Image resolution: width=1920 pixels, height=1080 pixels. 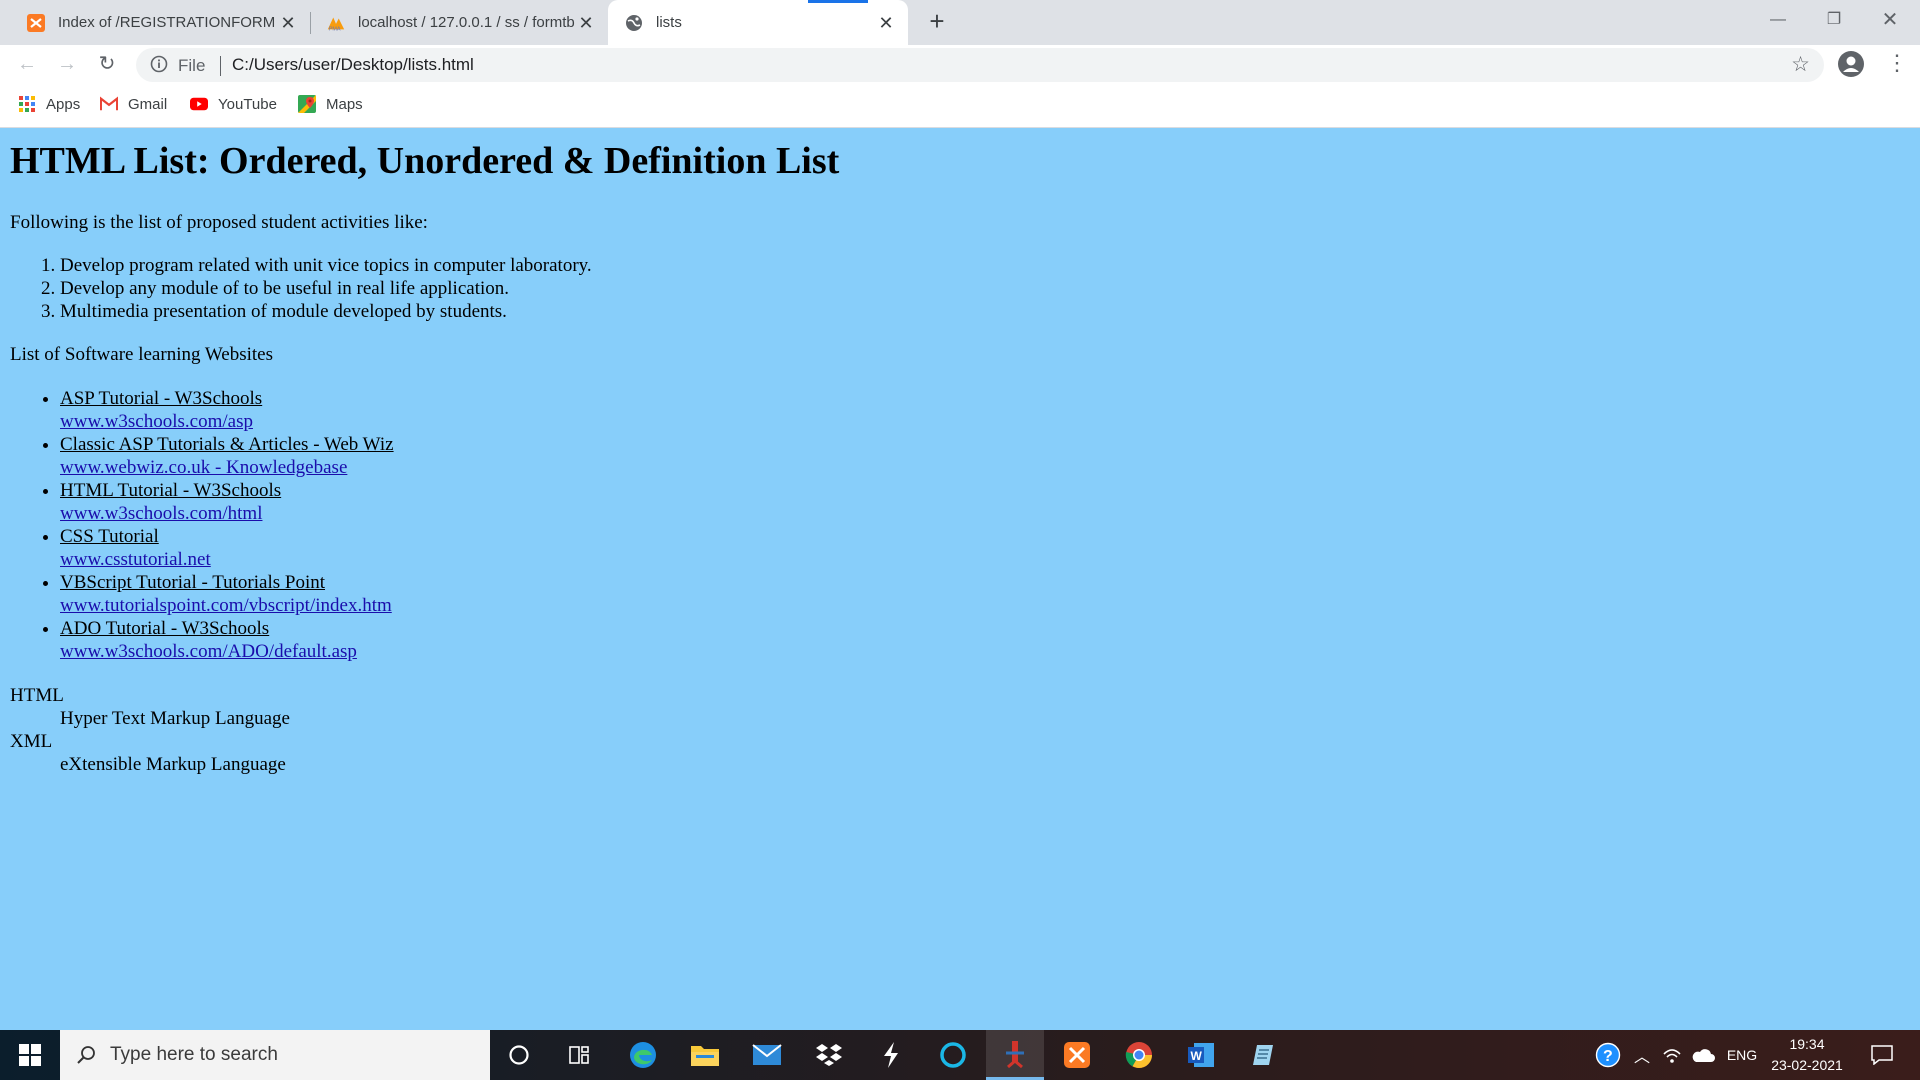 What do you see at coordinates (30, 1055) in the screenshot?
I see `start-button` at bounding box center [30, 1055].